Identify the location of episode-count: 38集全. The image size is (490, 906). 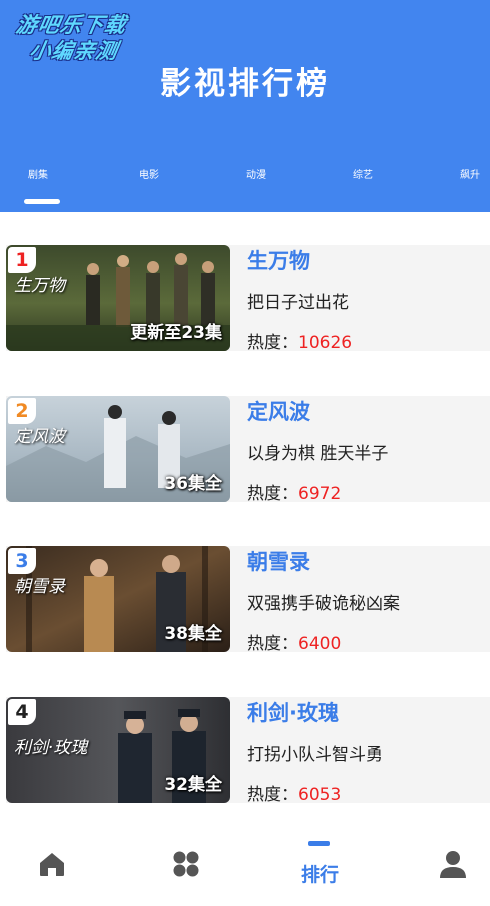
(193, 634).